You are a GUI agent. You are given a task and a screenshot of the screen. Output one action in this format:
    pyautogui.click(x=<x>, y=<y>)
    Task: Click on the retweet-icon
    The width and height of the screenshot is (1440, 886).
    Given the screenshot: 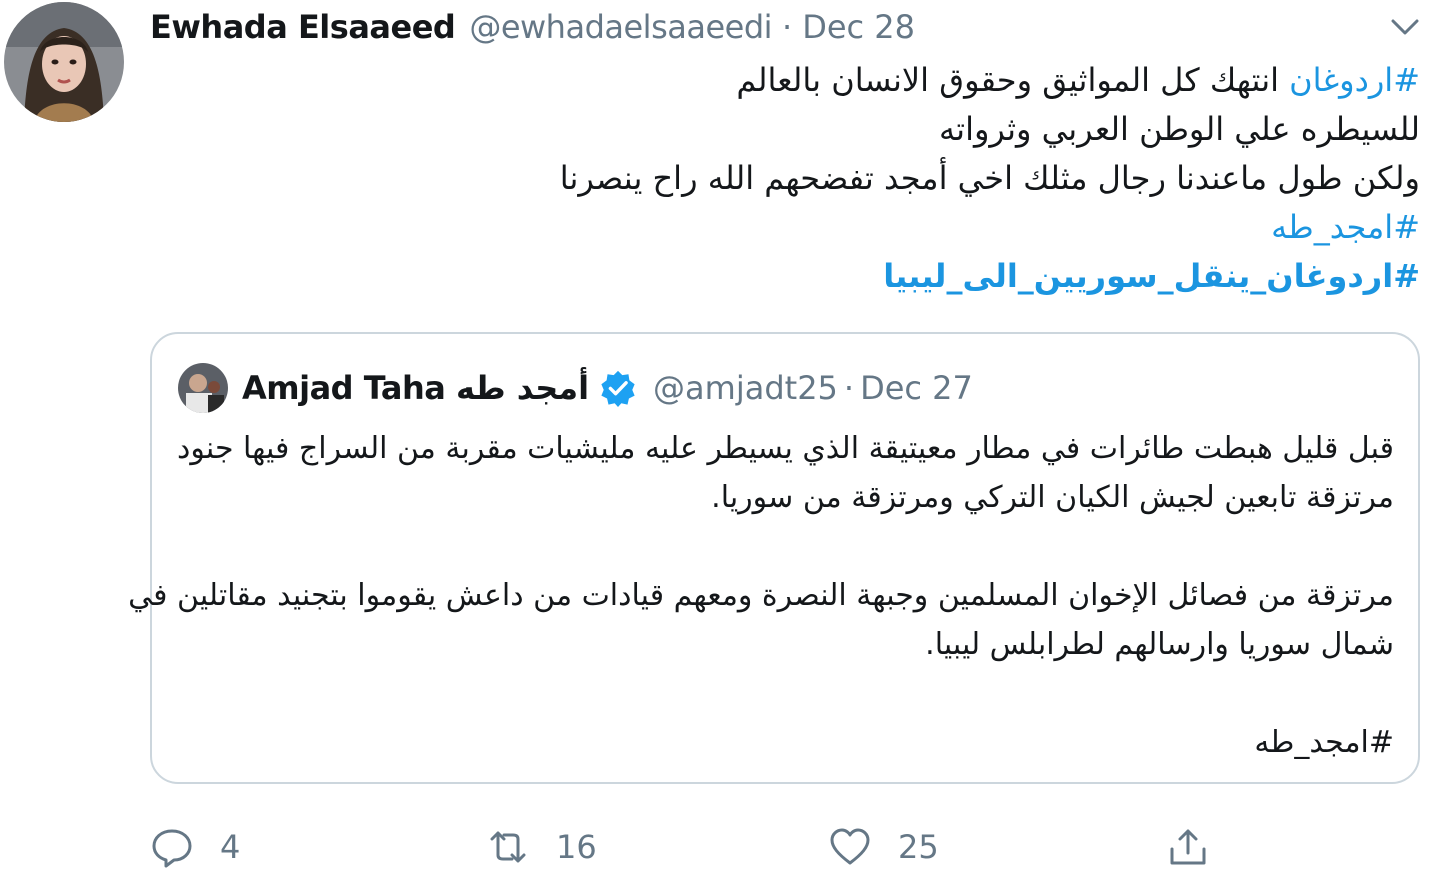 What is the action you would take?
    pyautogui.click(x=508, y=847)
    